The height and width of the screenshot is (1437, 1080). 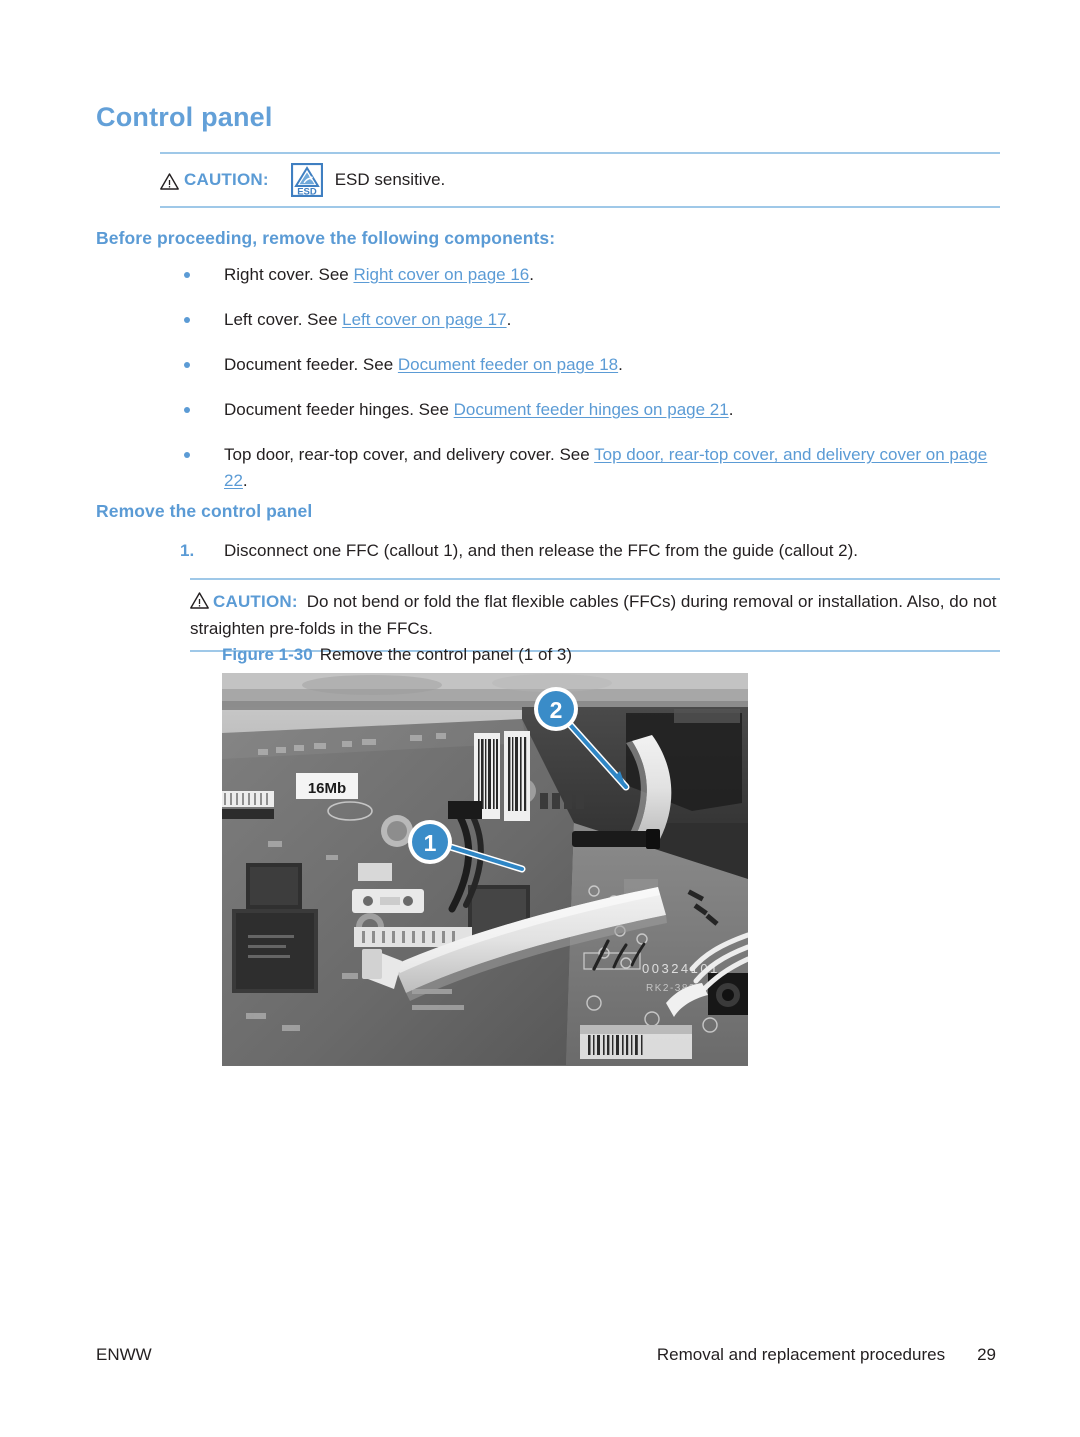 I want to click on svg-text: 1, so click(x=430, y=843).